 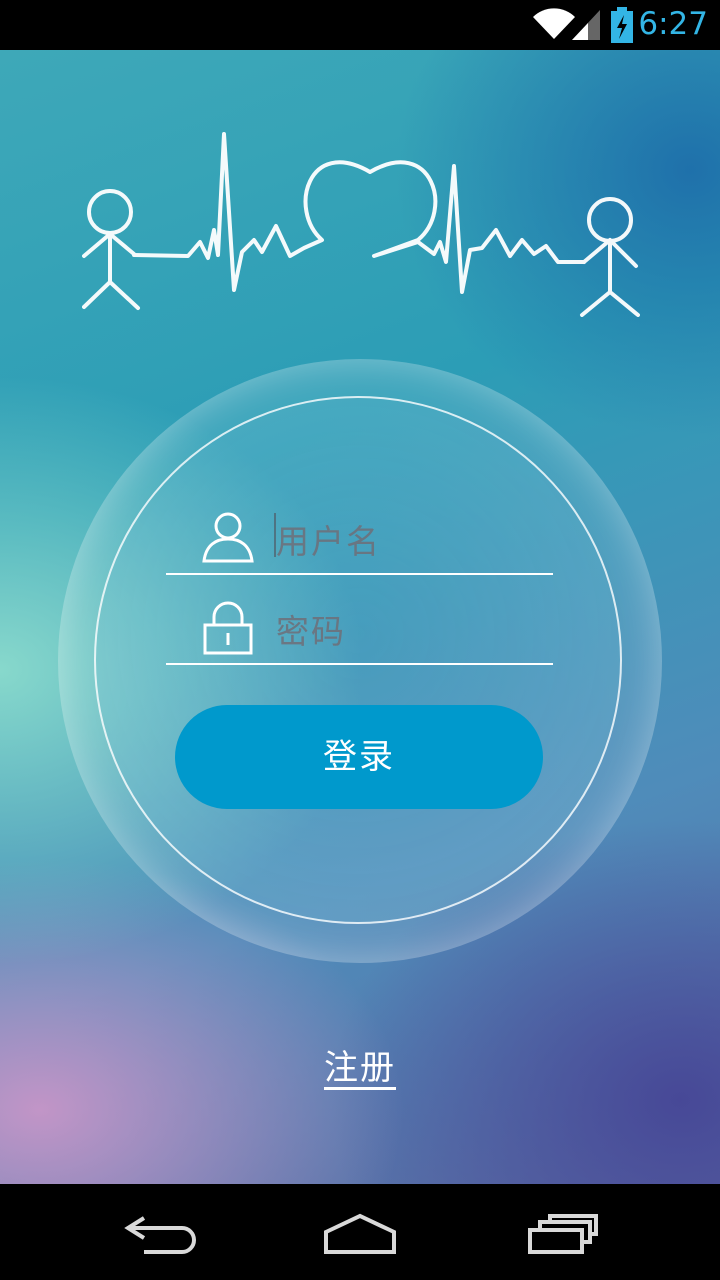 I want to click on username-input: 用户名, so click(x=328, y=539).